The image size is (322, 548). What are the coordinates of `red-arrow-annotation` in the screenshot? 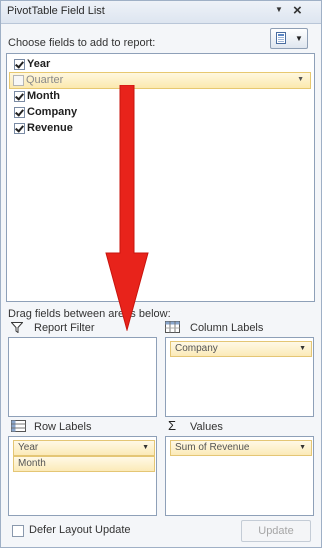 It's located at (127, 208).